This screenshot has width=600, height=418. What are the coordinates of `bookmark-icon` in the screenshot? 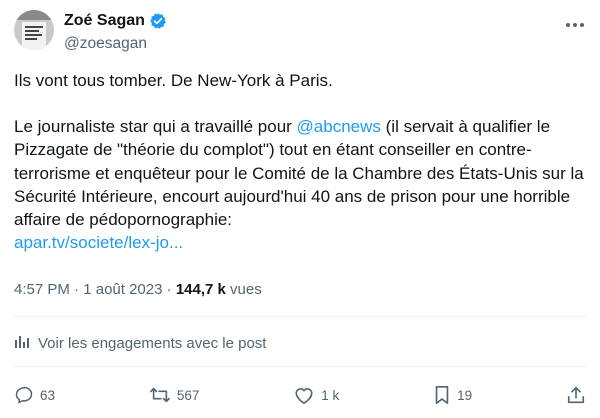 It's located at (442, 395).